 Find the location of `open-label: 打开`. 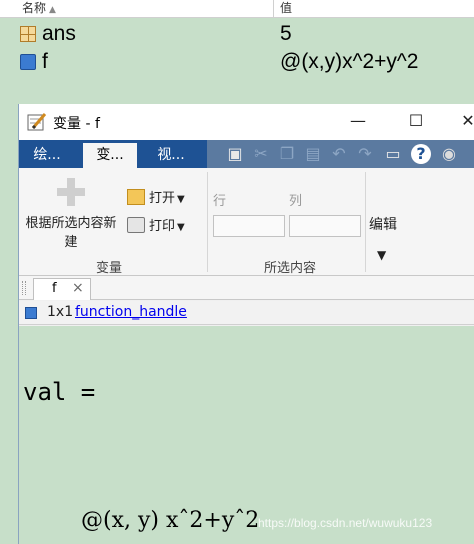

open-label: 打开 is located at coordinates (162, 198).